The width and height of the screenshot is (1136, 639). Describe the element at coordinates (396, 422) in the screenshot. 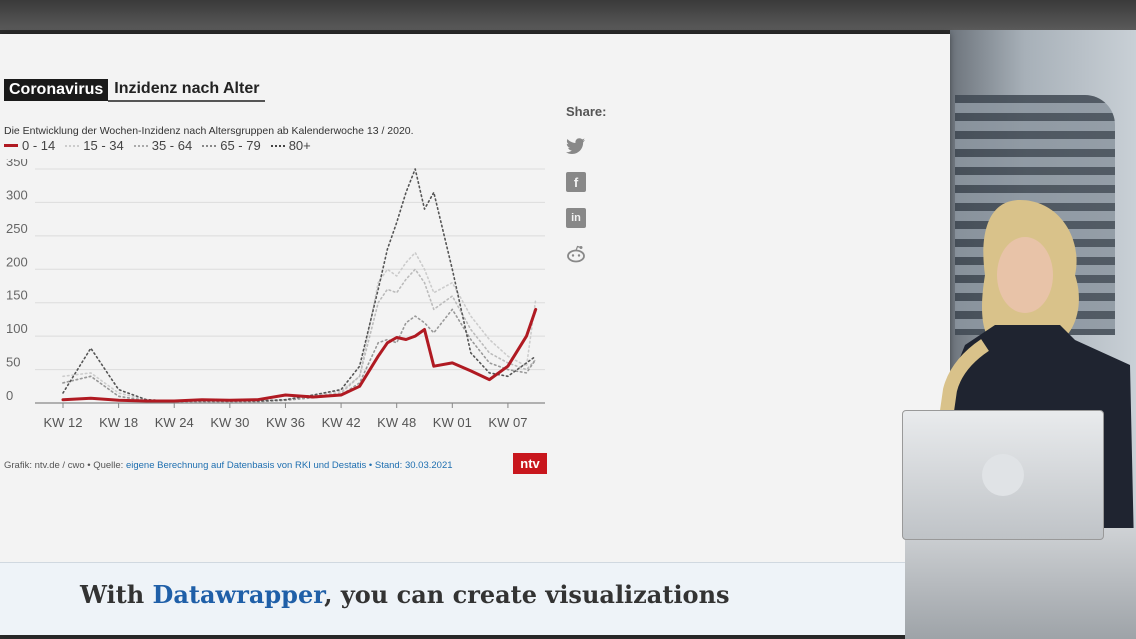

I see `x-tick-label: KW 48` at that location.